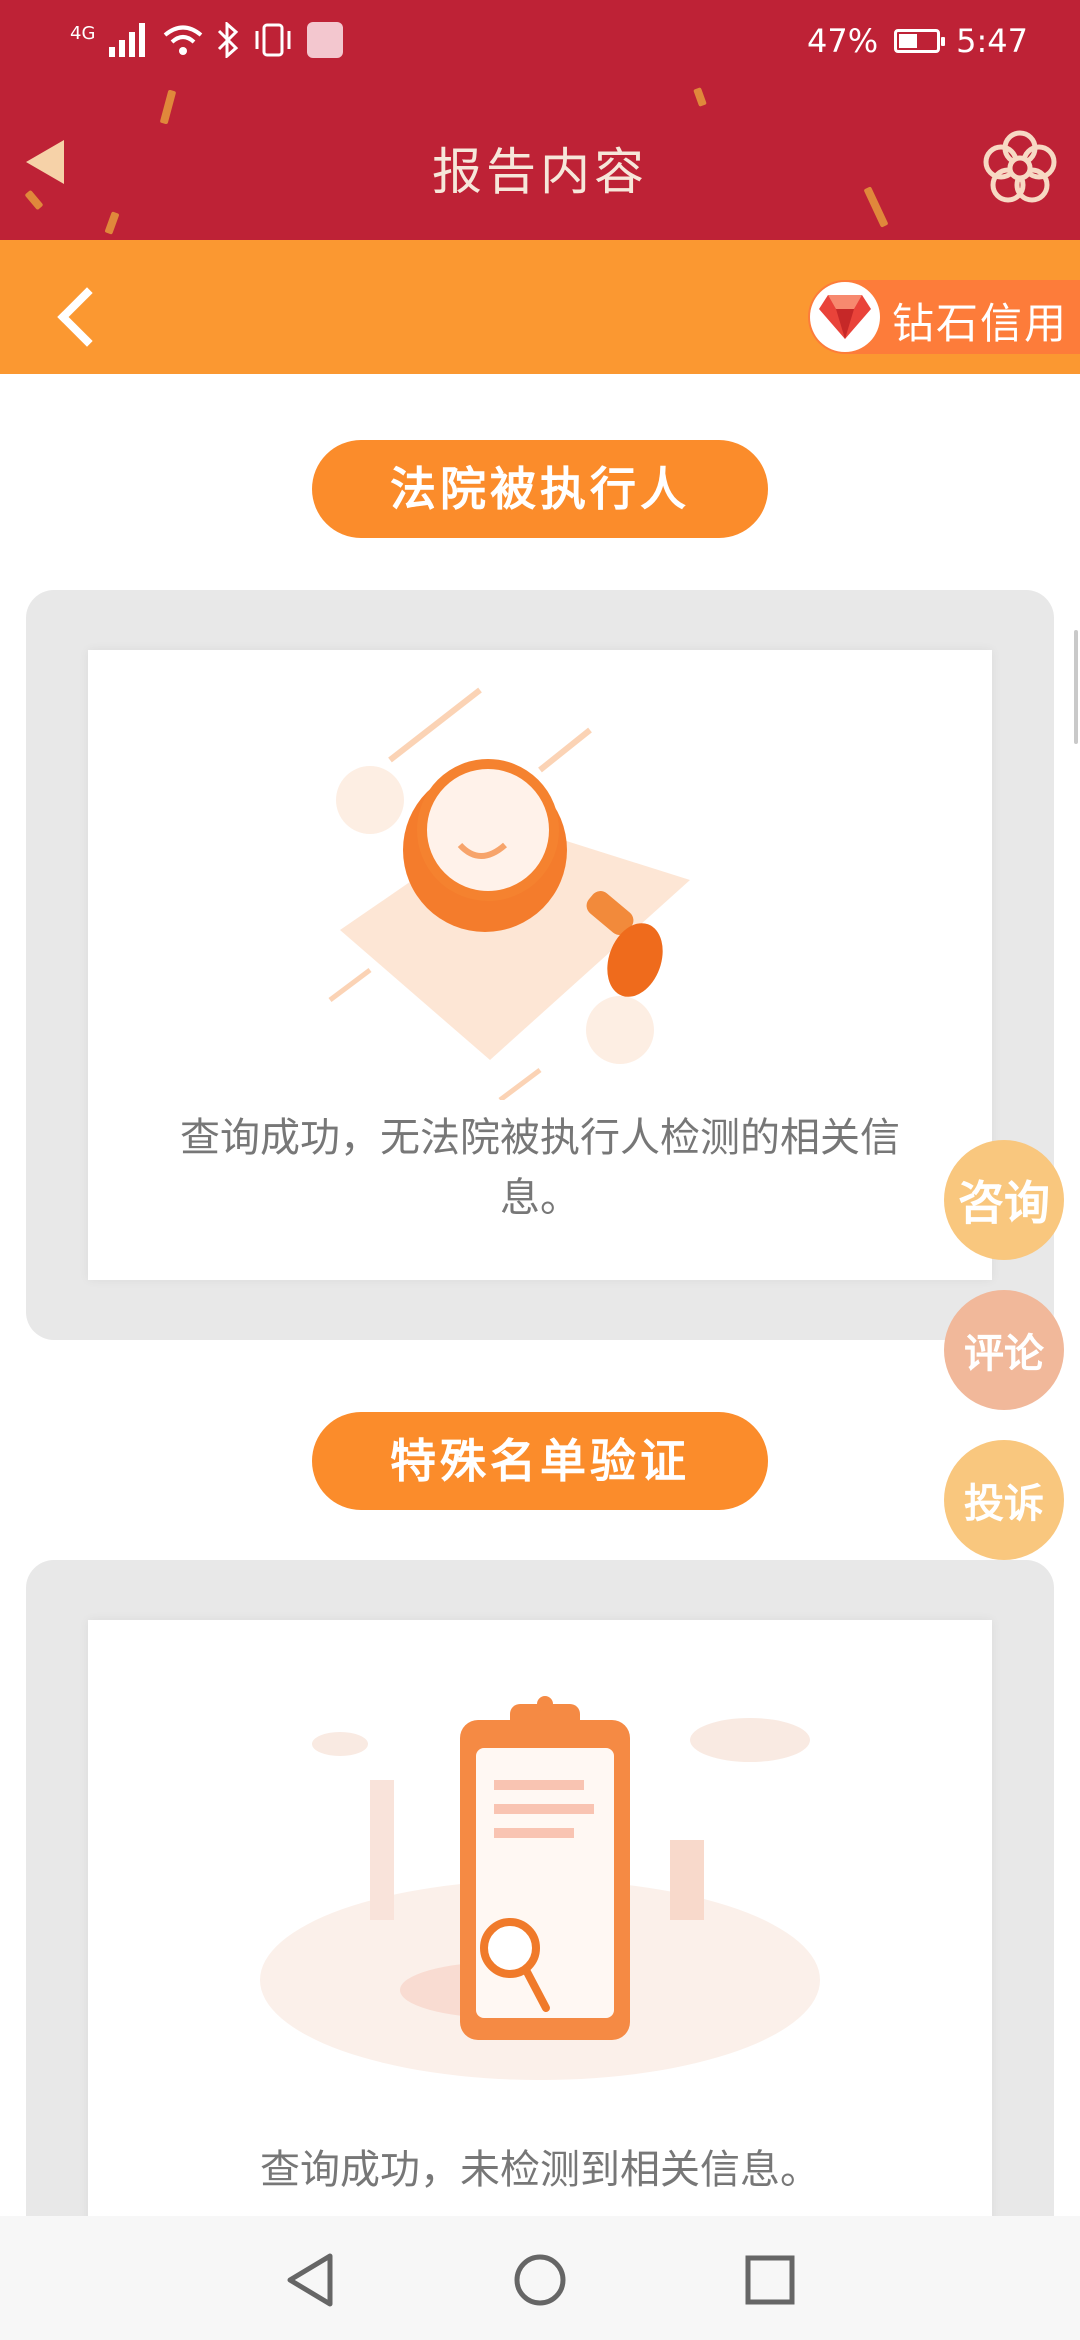 Image resolution: width=1080 pixels, height=2340 pixels. I want to click on complaint-button: 投诉, so click(1004, 1500).